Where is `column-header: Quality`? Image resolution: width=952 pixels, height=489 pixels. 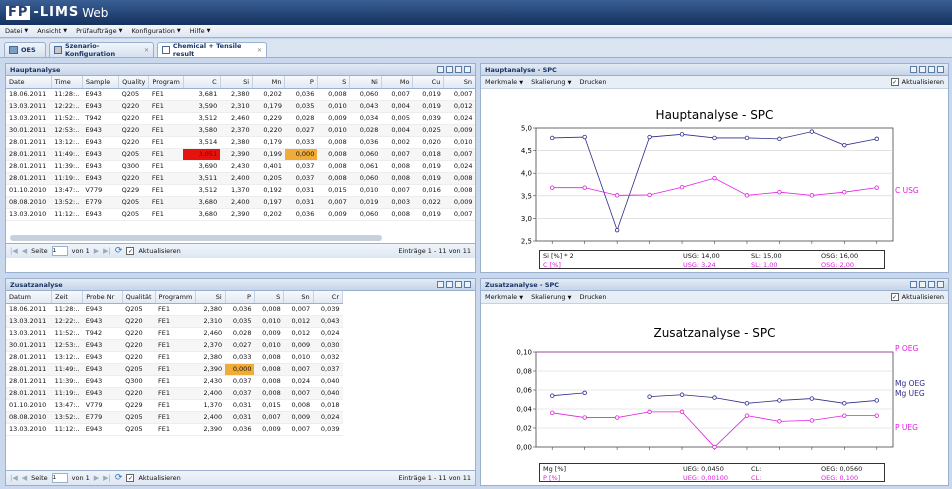 column-header: Quality is located at coordinates (134, 82).